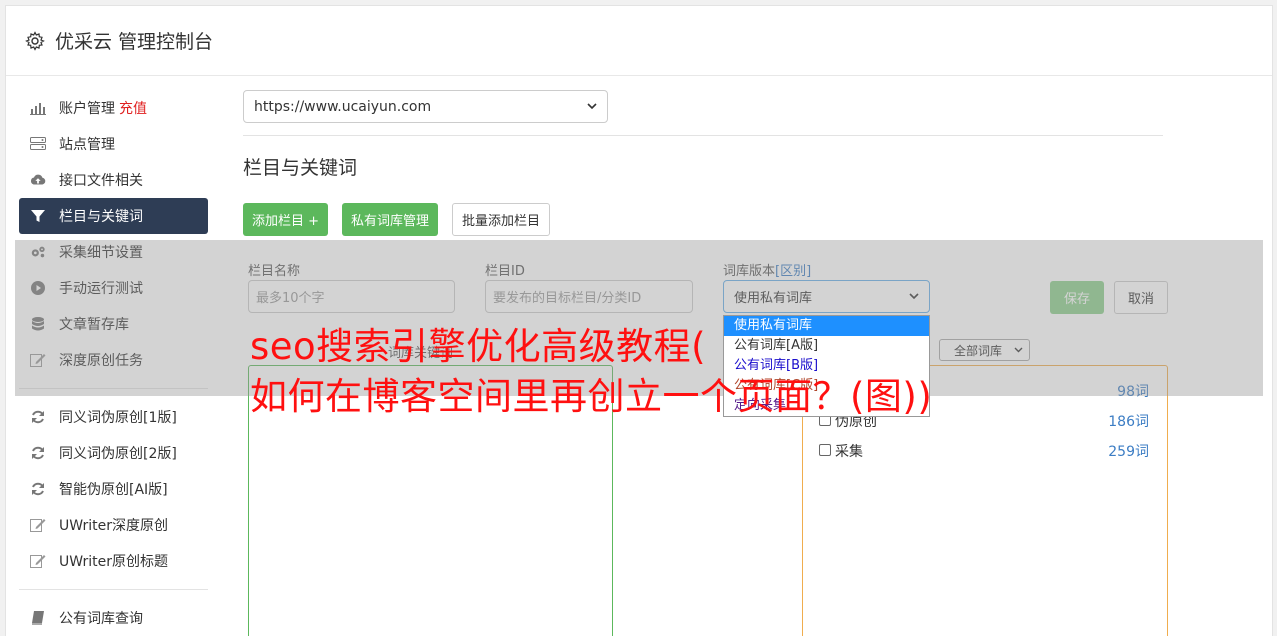 This screenshot has height=636, width=1277. I want to click on overlay-headline: seo搜索引擎优化高级教程( 如何在博客空间里再创立一个页面？(图)), so click(591, 372).